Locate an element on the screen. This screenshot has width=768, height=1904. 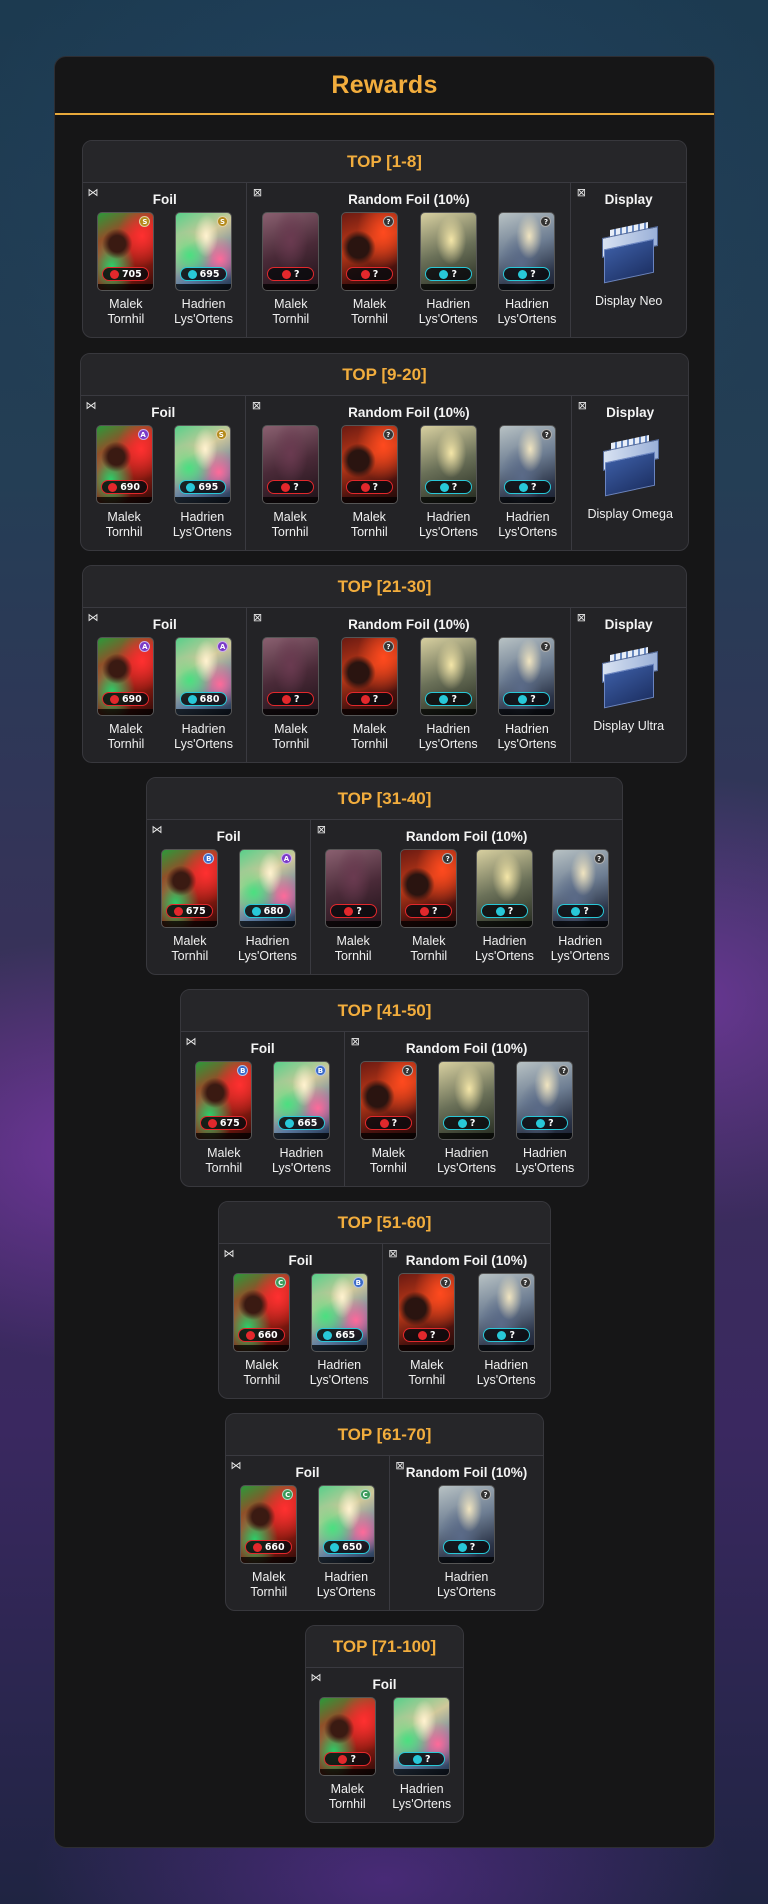
display-item: Display Neo is located at coordinates (628, 258).